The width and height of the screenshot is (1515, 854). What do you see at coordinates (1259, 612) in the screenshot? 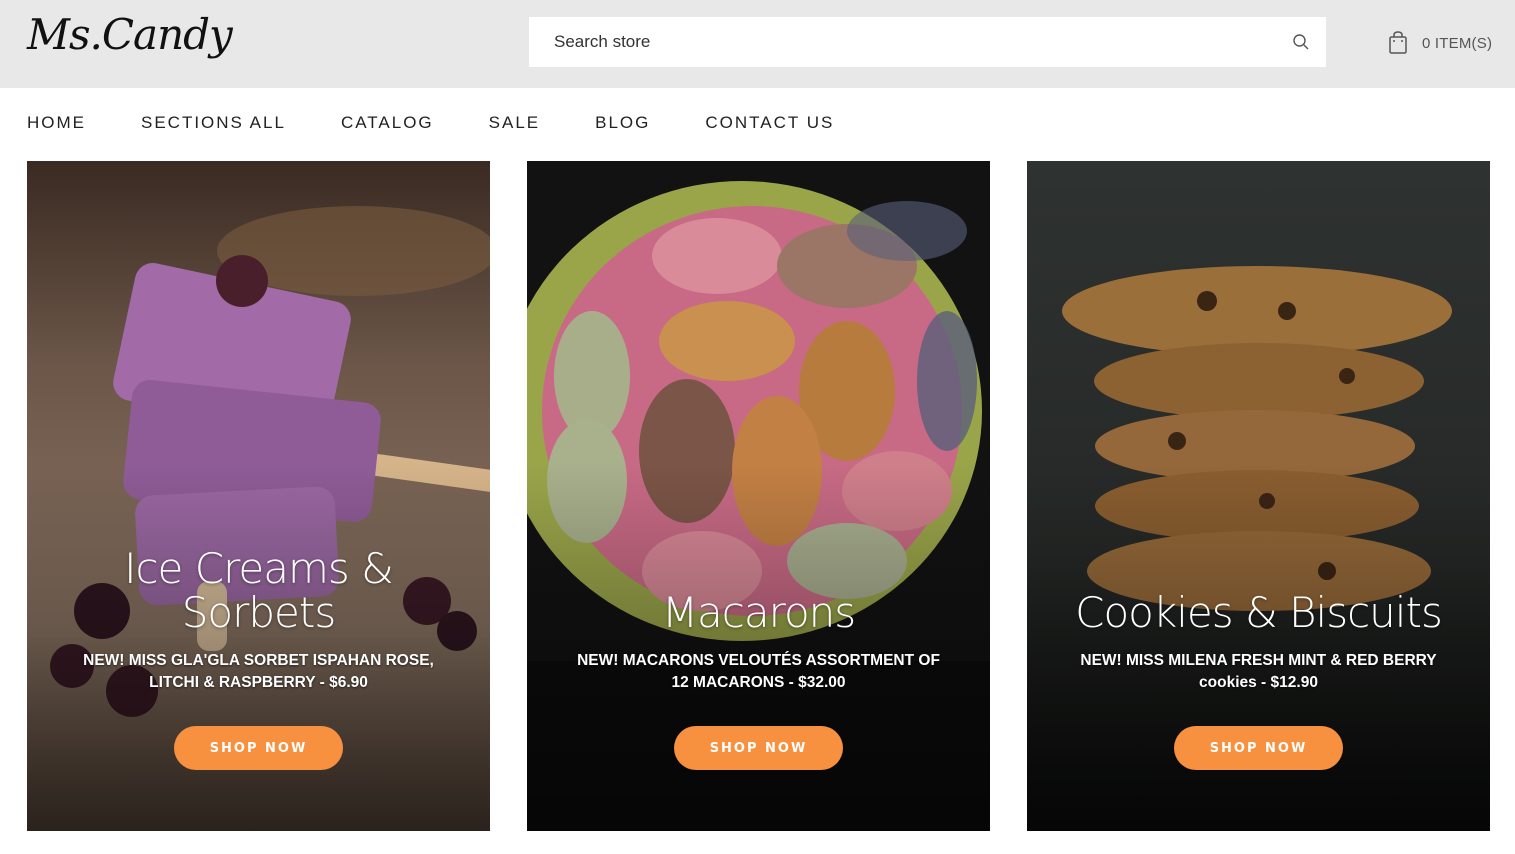
I see `card-title: Cookies & Biscuits` at bounding box center [1259, 612].